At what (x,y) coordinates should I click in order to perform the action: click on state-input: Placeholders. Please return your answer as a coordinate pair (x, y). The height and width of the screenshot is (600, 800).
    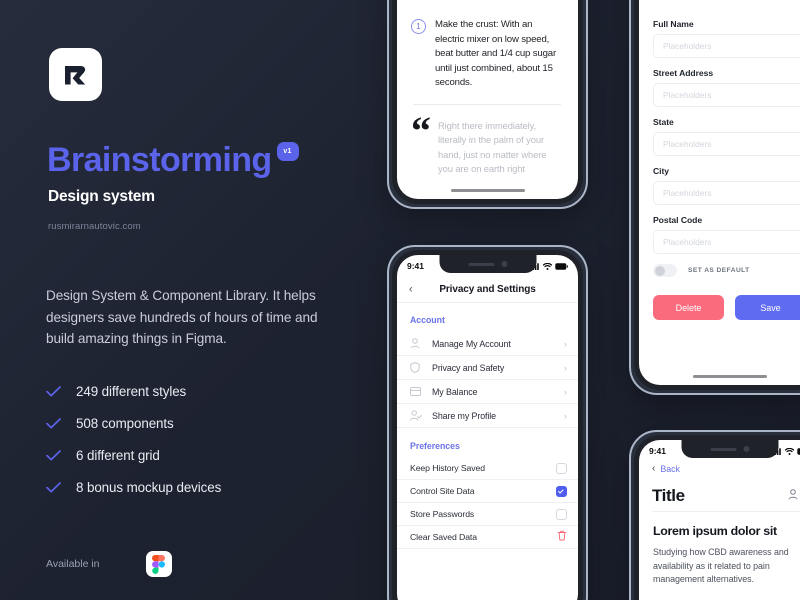
    Looking at the image, I should click on (726, 144).